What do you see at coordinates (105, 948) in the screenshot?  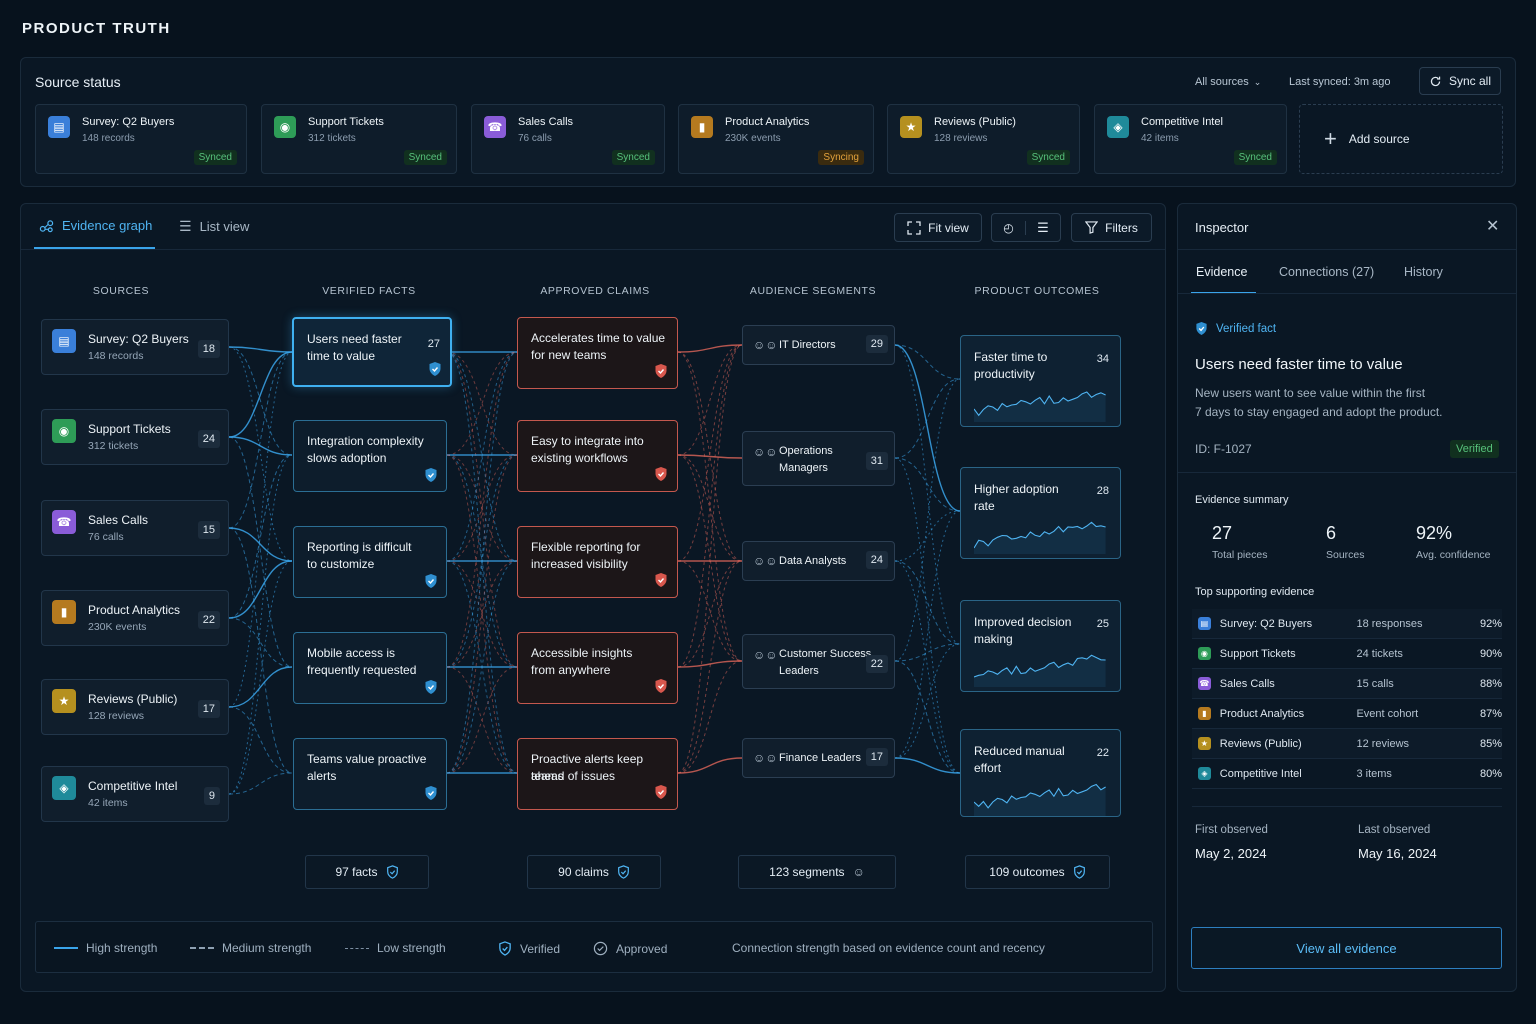 I see `legend-high: High strength` at bounding box center [105, 948].